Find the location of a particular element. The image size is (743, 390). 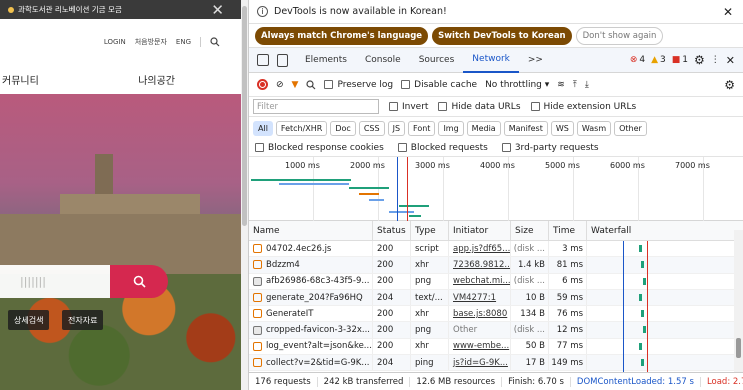

record-button is located at coordinates (262, 84).